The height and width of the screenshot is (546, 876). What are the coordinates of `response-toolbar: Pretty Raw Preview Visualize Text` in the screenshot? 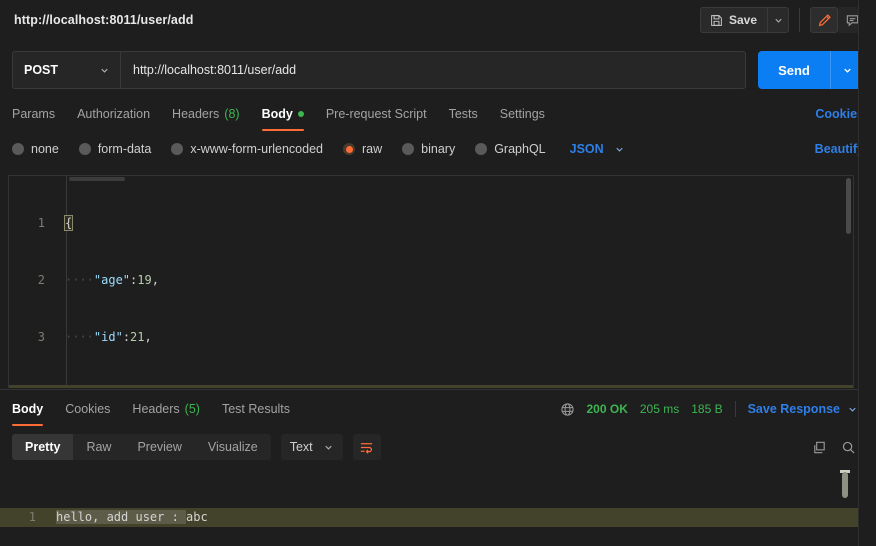 It's located at (438, 447).